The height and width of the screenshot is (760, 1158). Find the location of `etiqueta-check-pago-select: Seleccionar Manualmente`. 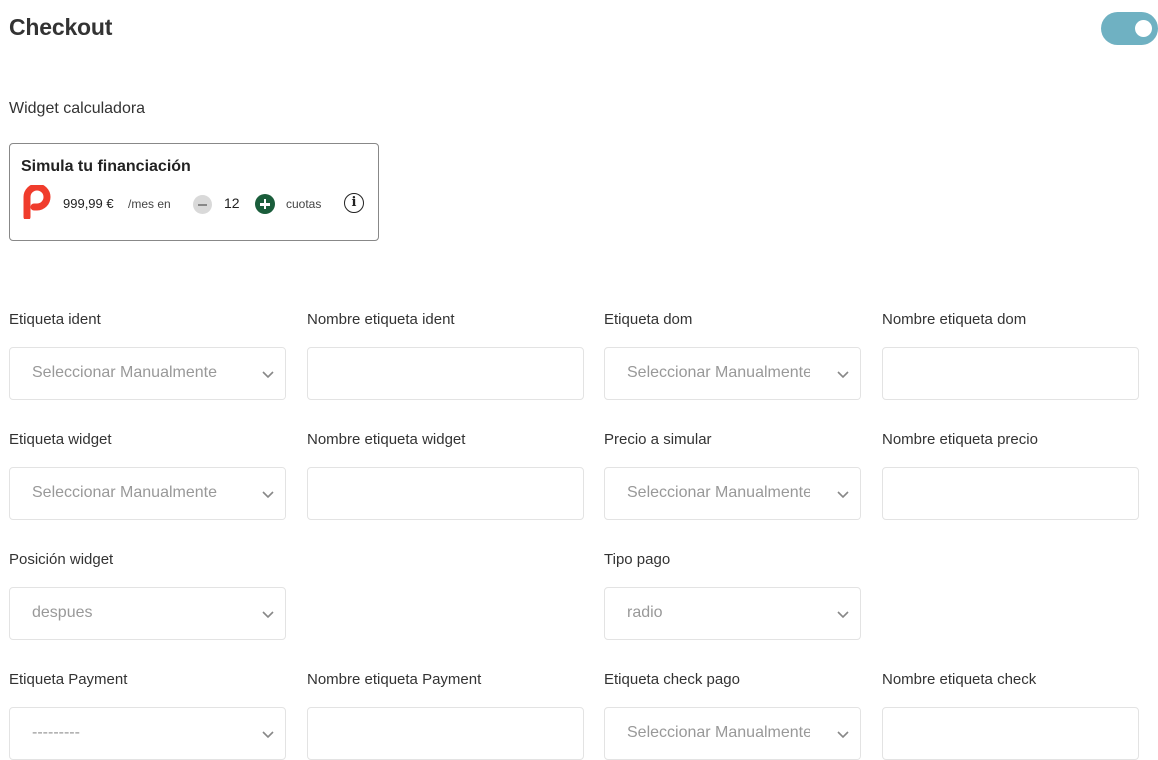

etiqueta-check-pago-select: Seleccionar Manualmente is located at coordinates (732, 733).